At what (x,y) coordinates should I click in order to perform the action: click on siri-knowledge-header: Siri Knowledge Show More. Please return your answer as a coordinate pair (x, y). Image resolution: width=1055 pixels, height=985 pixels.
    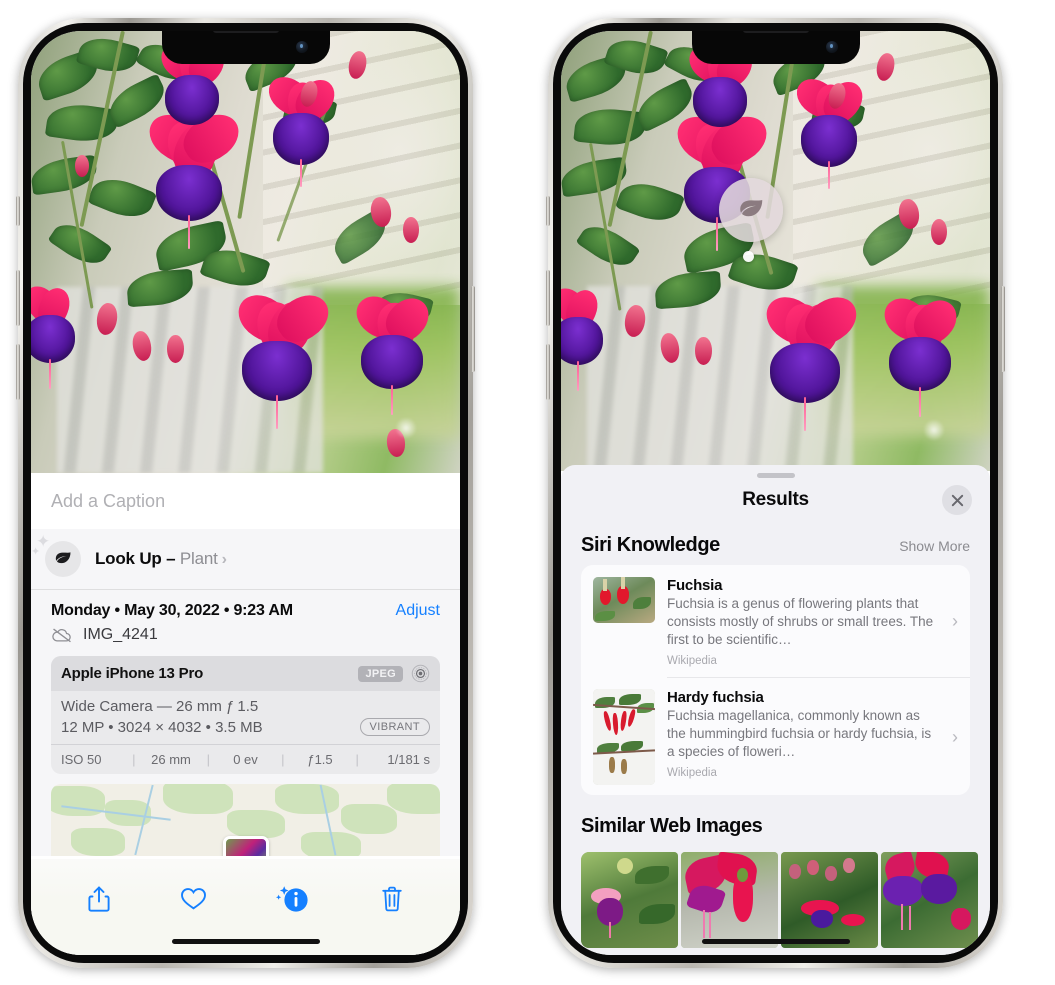
    Looking at the image, I should click on (775, 543).